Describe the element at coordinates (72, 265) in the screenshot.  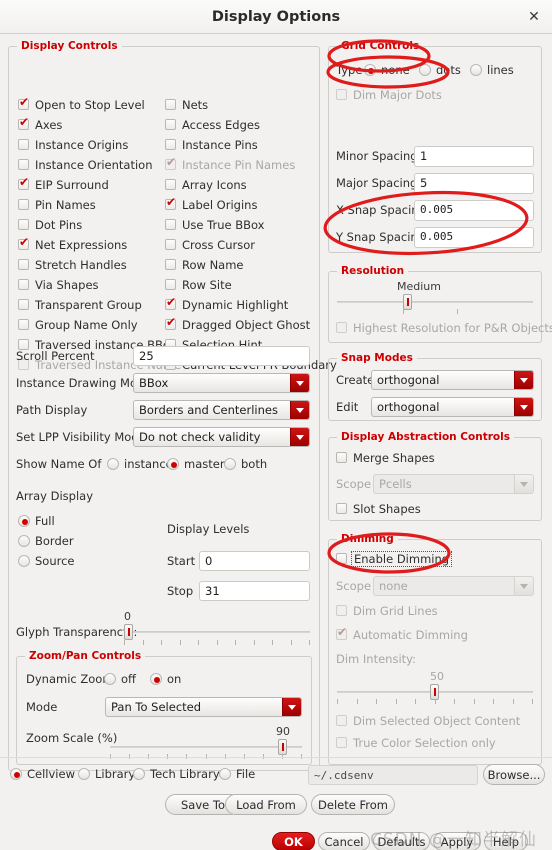
I see `checkbox-stretch-handles: Stretch Handles` at that location.